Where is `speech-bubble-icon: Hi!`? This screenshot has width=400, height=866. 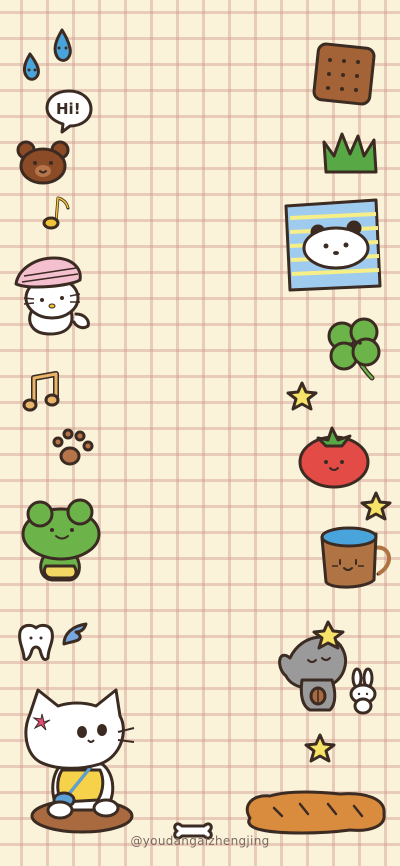
speech-bubble-icon: Hi! is located at coordinates (69, 111).